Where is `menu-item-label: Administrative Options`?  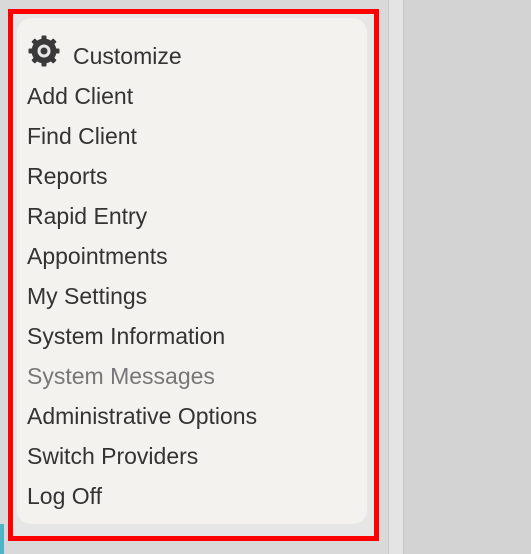
menu-item-label: Administrative Options is located at coordinates (142, 416).